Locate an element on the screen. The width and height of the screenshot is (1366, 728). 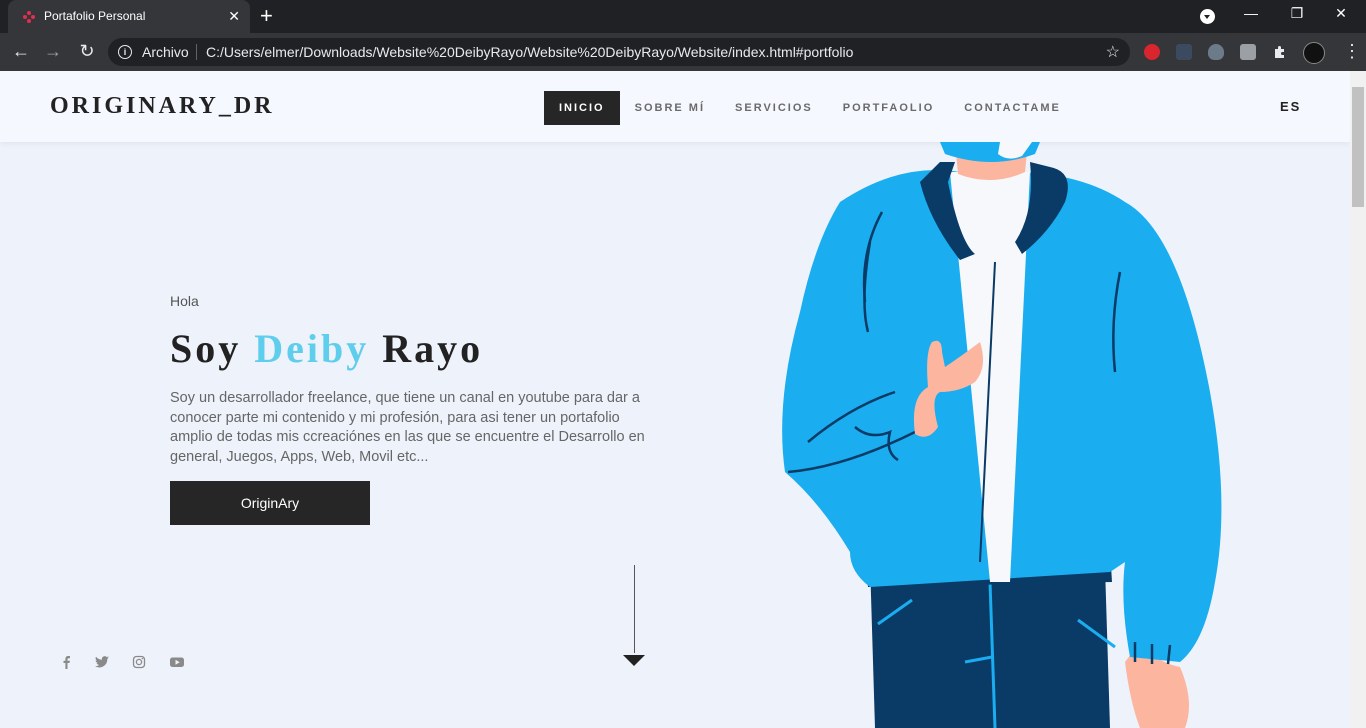
omnibox-label: Archivo is located at coordinates (165, 52).